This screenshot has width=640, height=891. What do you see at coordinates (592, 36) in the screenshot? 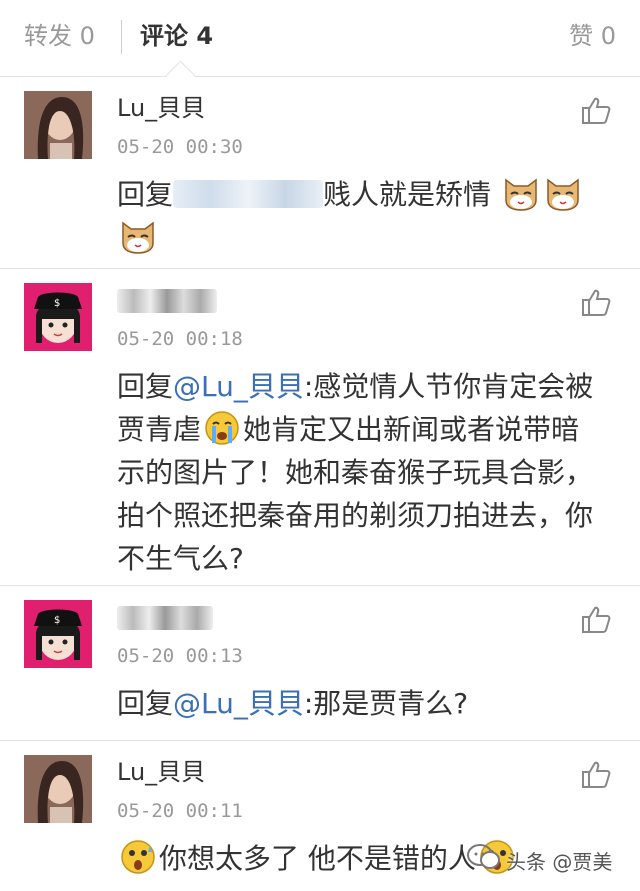
I see `tab-like: 赞 0` at bounding box center [592, 36].